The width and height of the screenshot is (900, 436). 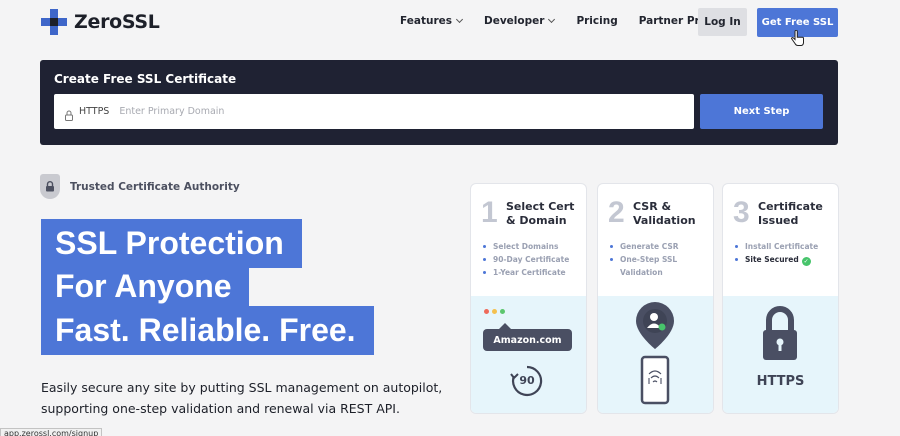 What do you see at coordinates (776, 246) in the screenshot?
I see `list-item: Install Certificate` at bounding box center [776, 246].